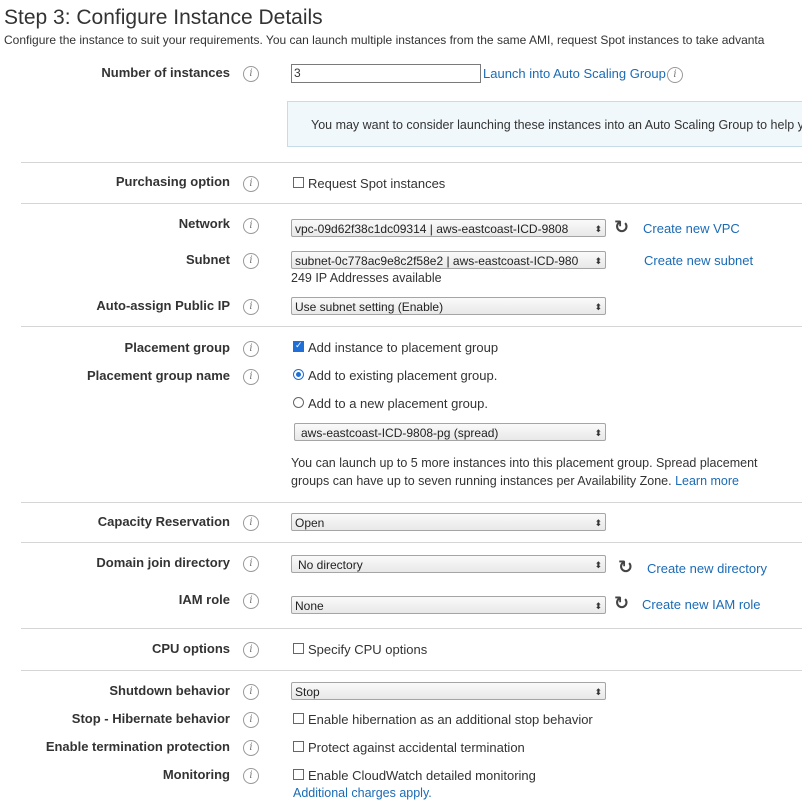 Image resolution: width=802 pixels, height=805 pixels. I want to click on purchasing-option-label: Purchasing option, so click(172, 181).